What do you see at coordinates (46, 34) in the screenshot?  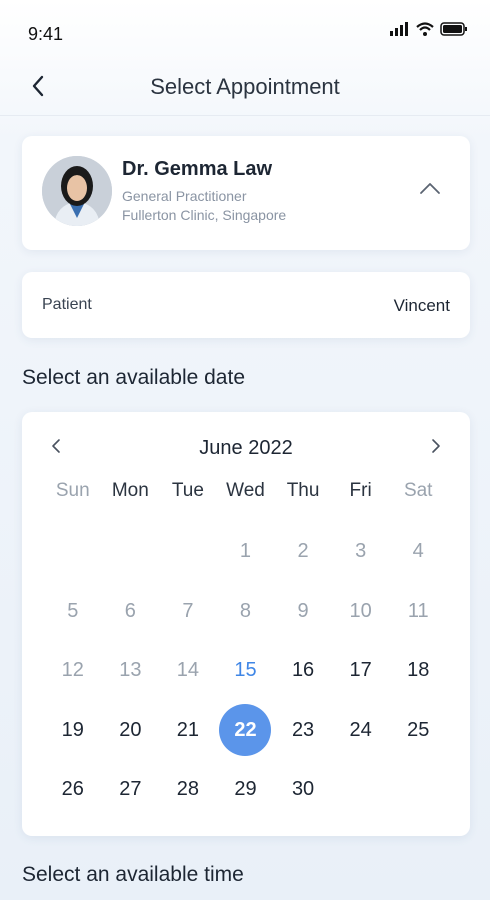 I see `status-time: 9:41` at bounding box center [46, 34].